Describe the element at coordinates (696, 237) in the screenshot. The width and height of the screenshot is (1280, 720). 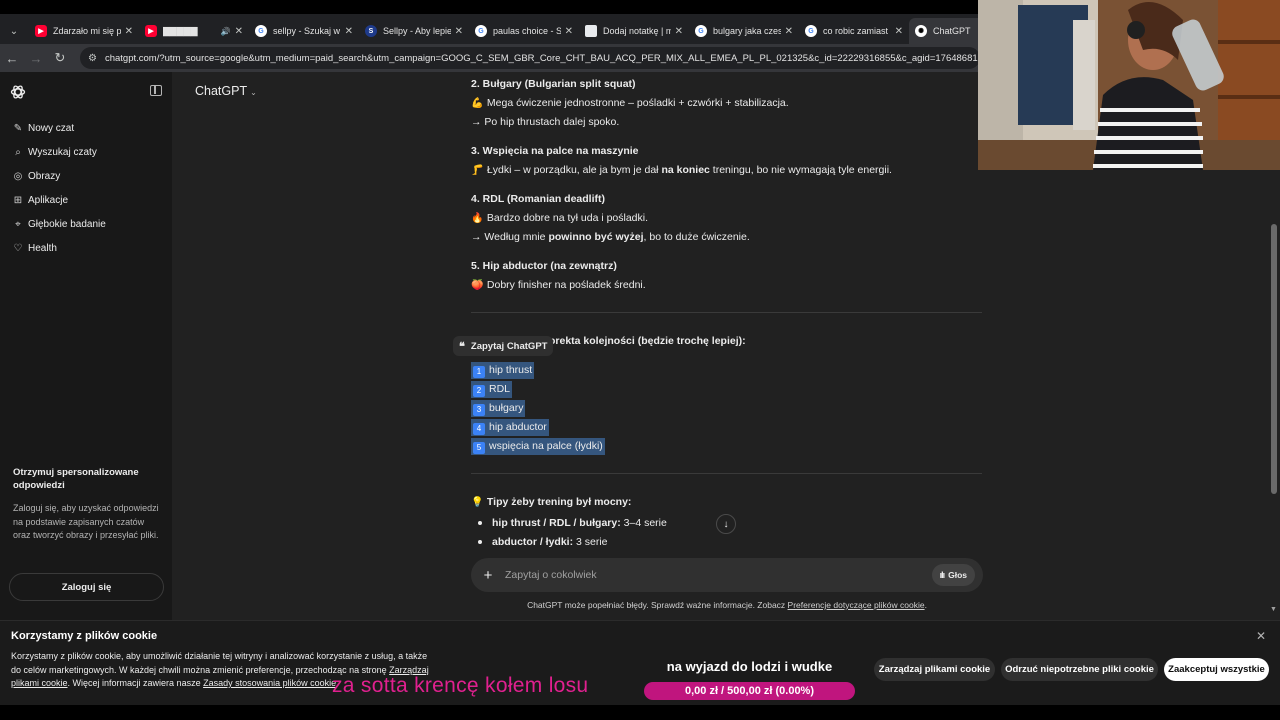
I see `line-text: , bo to duże ćwiczenie.` at that location.